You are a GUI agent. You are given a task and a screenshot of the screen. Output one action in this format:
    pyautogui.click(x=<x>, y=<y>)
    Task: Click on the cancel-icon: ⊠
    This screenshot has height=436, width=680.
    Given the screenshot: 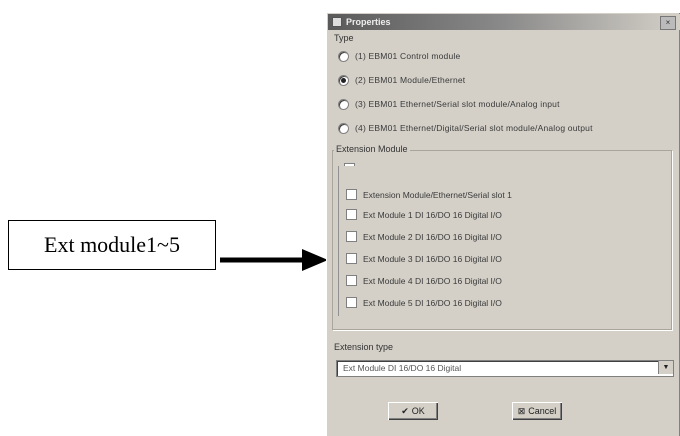 What is the action you would take?
    pyautogui.click(x=521, y=410)
    